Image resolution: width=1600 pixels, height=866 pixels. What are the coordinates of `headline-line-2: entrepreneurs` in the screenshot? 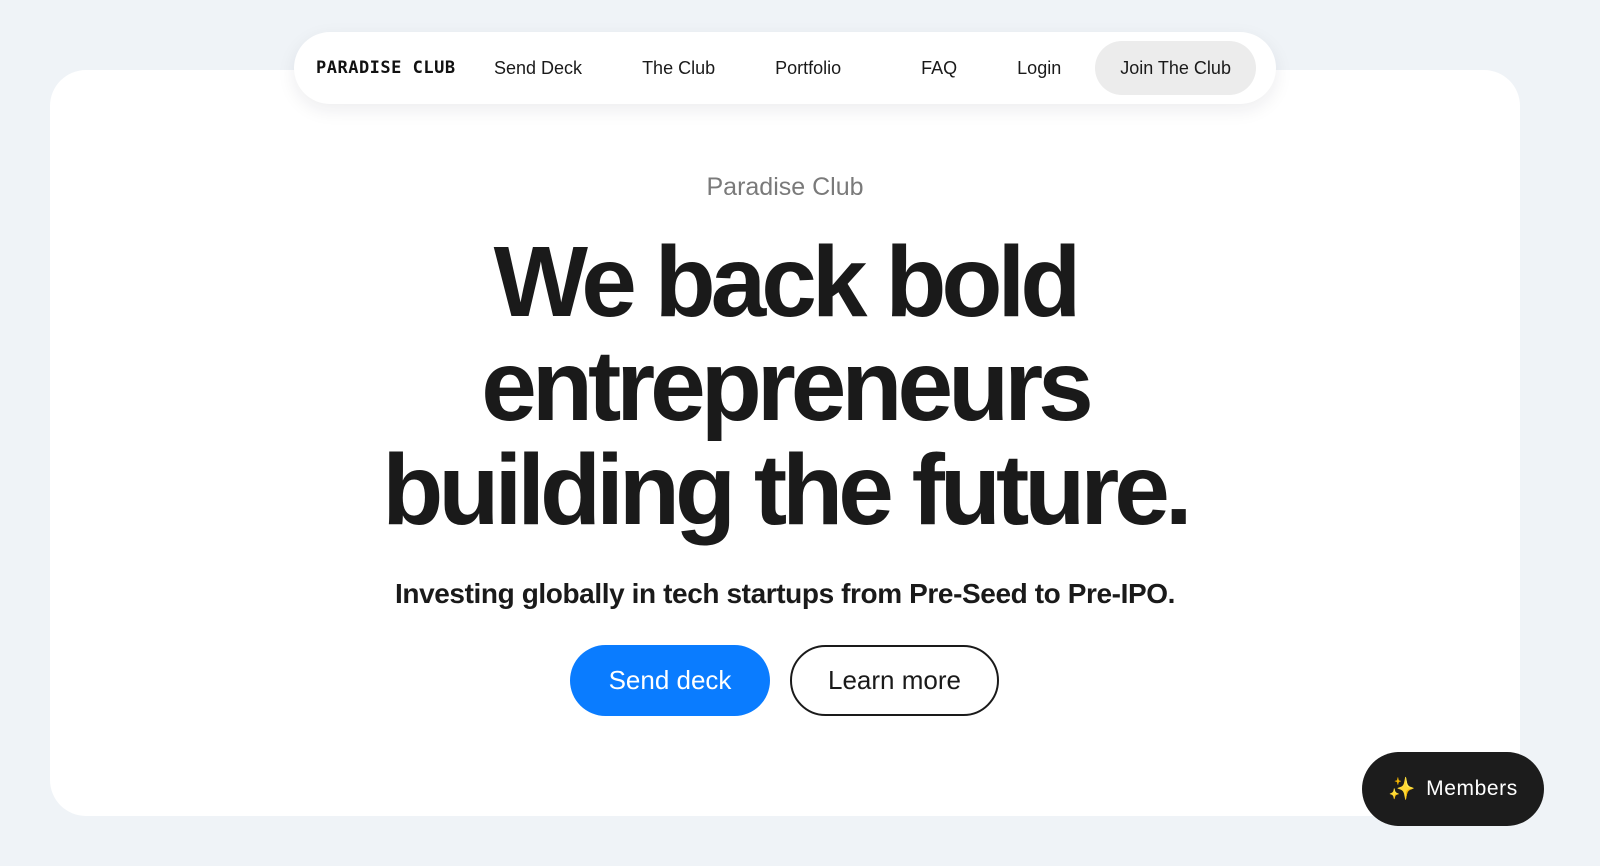 It's located at (787, 386).